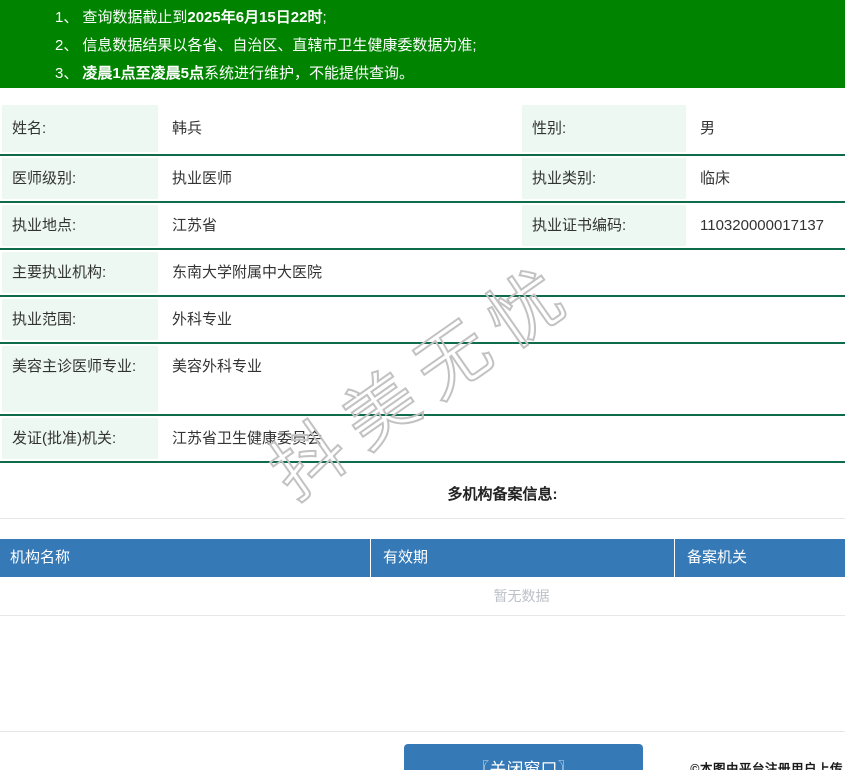  Describe the element at coordinates (247, 438) in the screenshot. I see `field-value-issuing-authority: 江苏省卫生健康委员会` at that location.